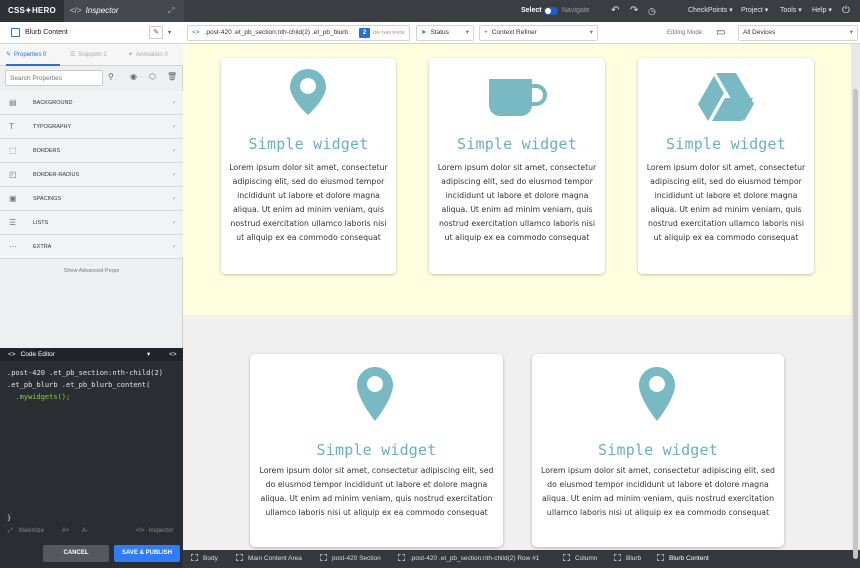 Image resolution: width=860 pixels, height=568 pixels. Describe the element at coordinates (173, 11) in the screenshot. I see `expand-icon: ⤢` at that location.